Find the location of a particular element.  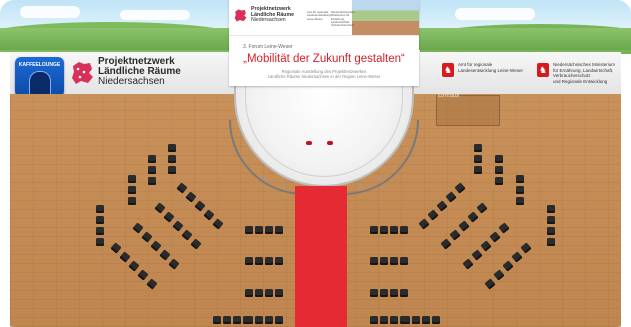

kaffeelounge-label: KAFFEELOUNGE is located at coordinates (39, 65).